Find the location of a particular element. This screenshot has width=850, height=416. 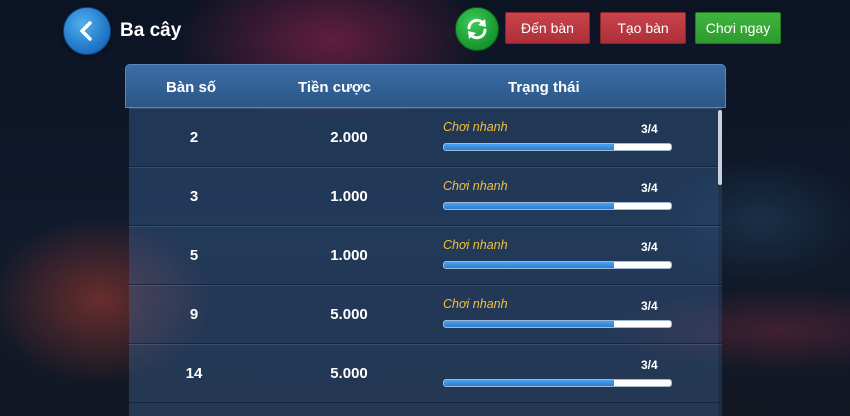

table-row: 3 1.000 Chơi nhanh 3/4 is located at coordinates (425, 196).